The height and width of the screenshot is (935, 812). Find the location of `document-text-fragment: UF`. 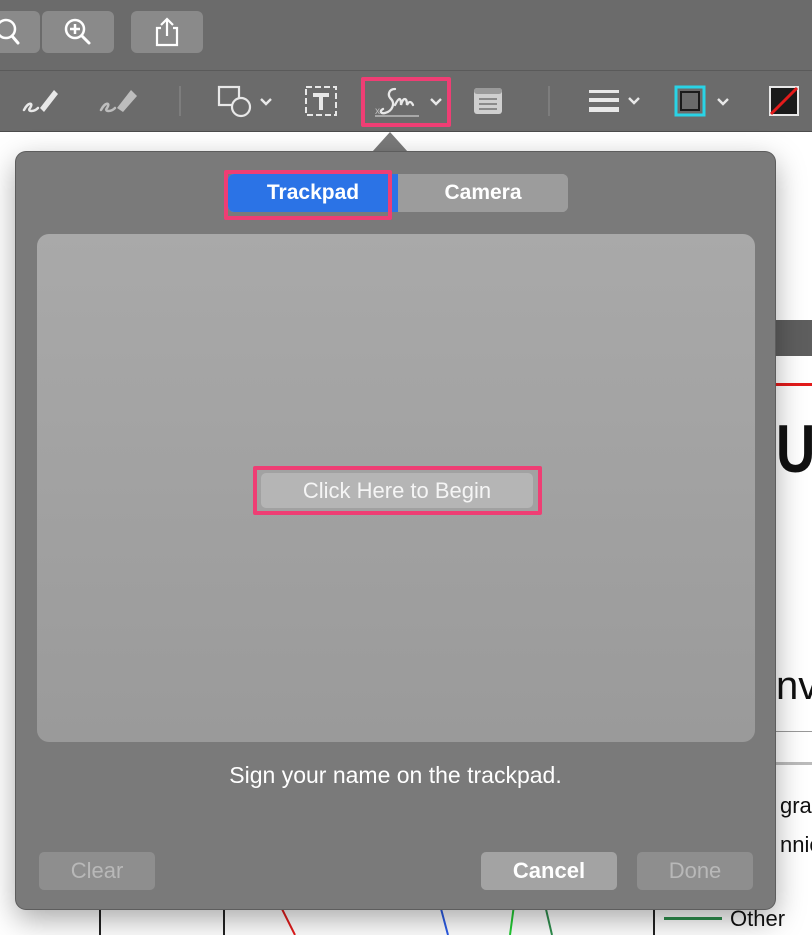

document-text-fragment: UF is located at coordinates (794, 449).